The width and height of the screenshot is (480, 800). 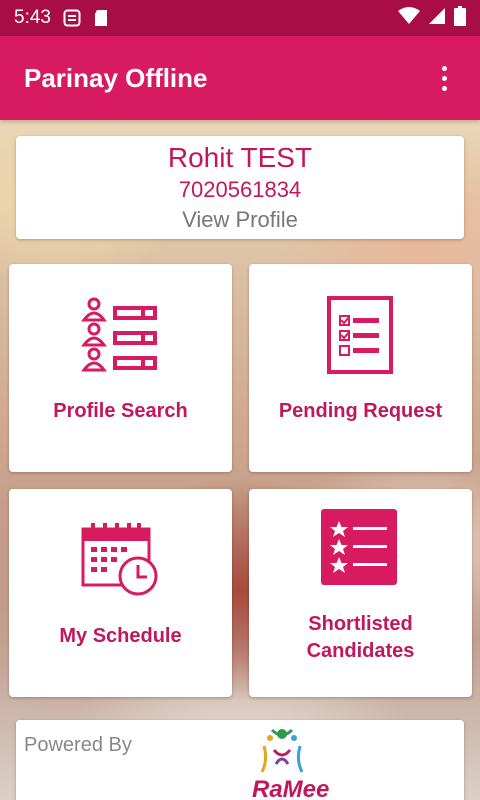 I want to click on calendar-clock-icon, so click(x=119, y=559).